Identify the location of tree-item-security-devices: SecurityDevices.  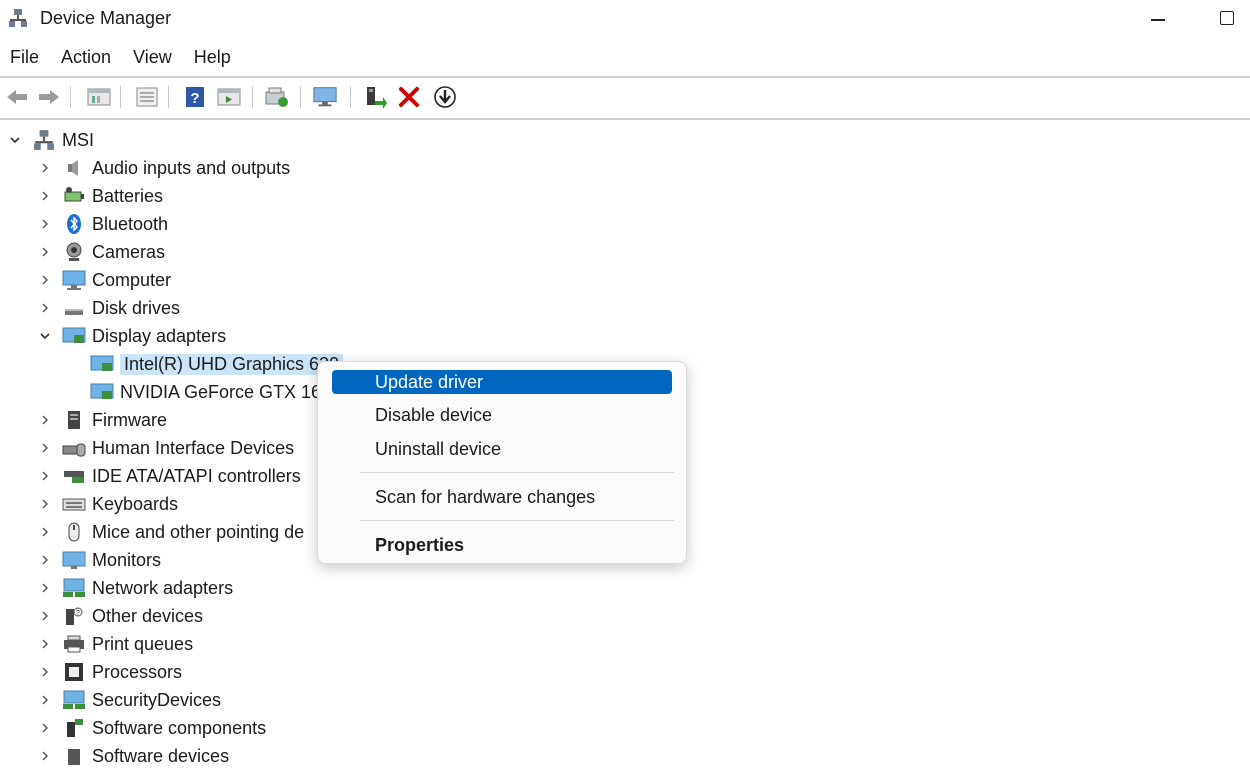
(129, 700).